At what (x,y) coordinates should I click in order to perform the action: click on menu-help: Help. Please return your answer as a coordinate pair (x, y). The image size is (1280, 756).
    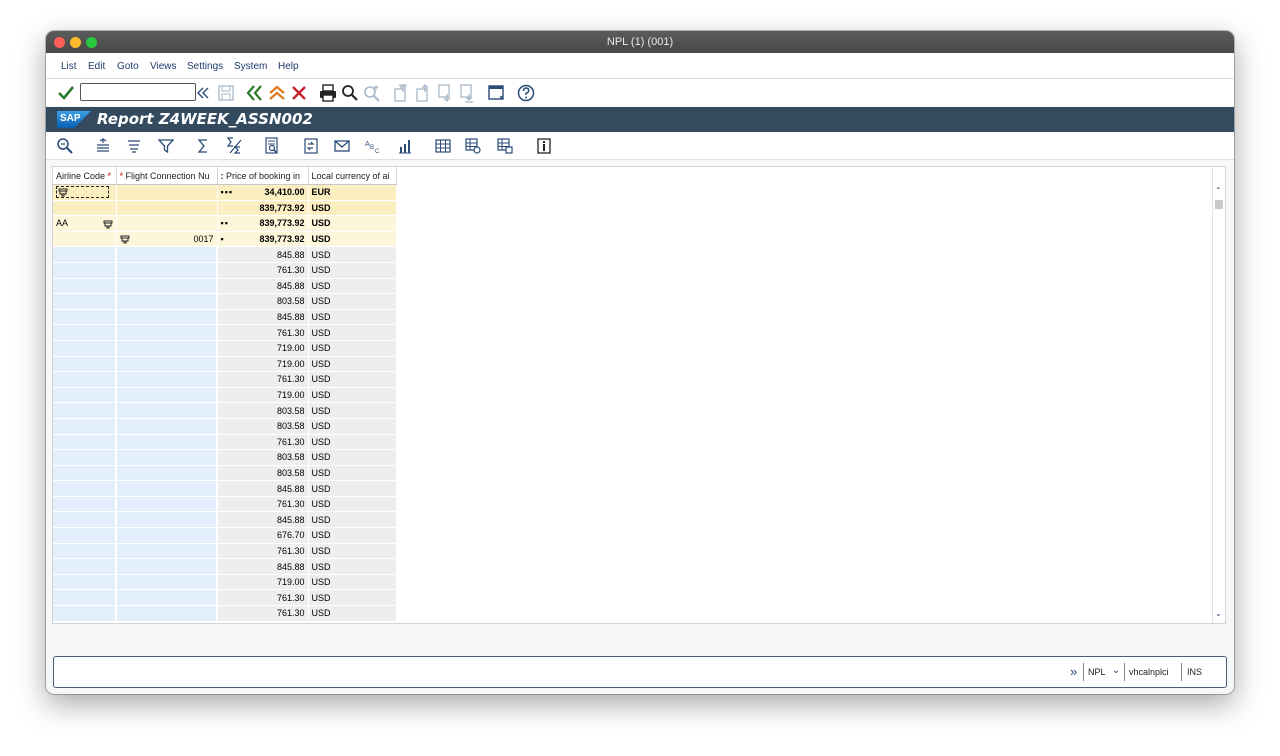
    Looking at the image, I should click on (288, 66).